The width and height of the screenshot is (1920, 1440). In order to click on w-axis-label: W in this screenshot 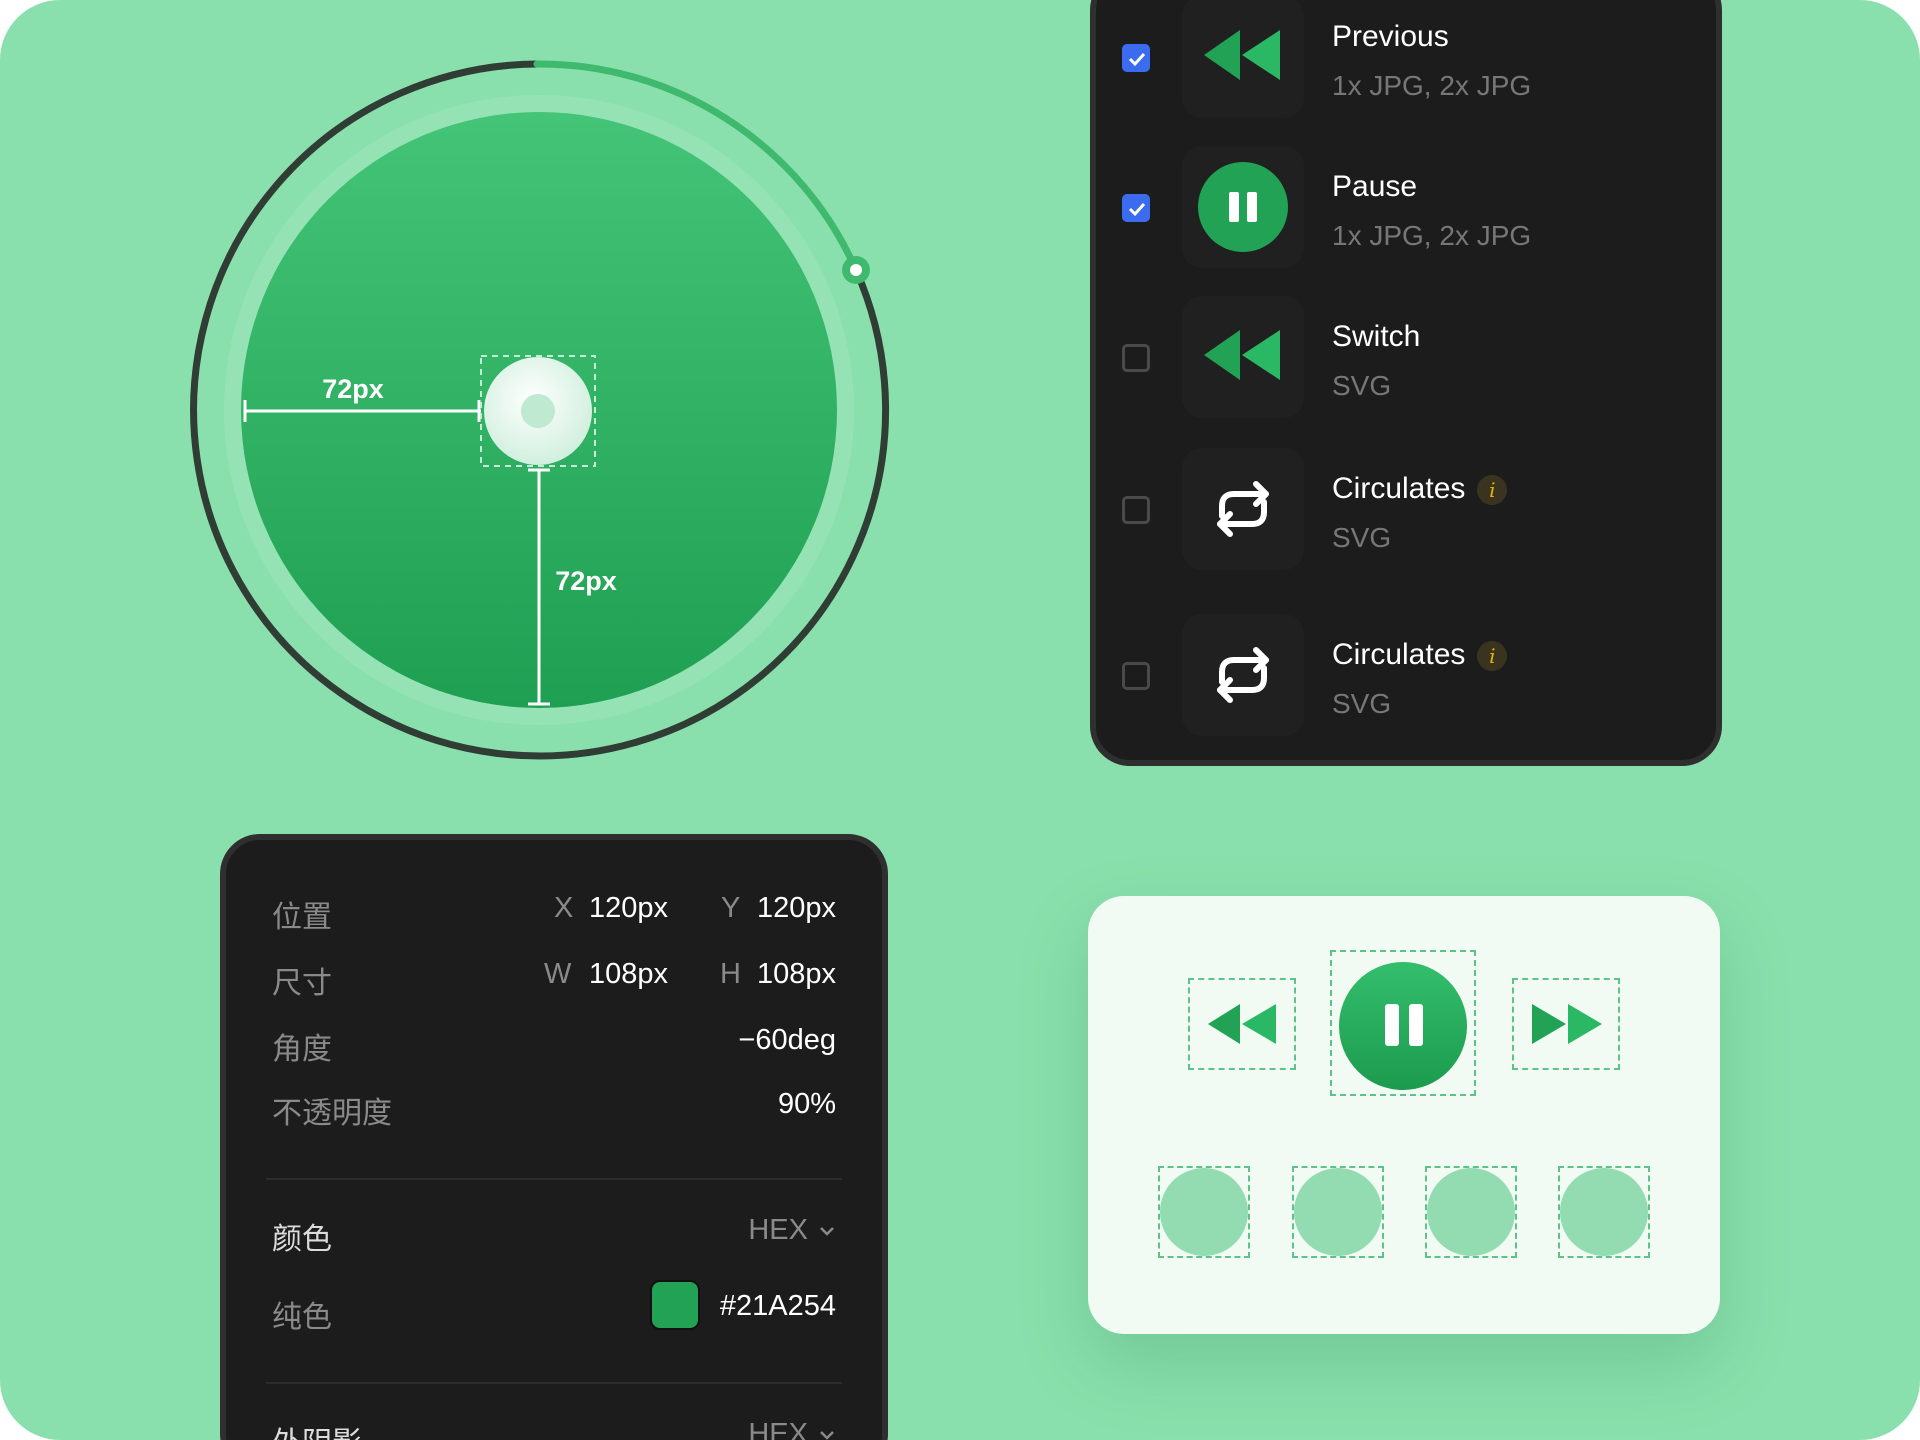, I will do `click(558, 974)`.